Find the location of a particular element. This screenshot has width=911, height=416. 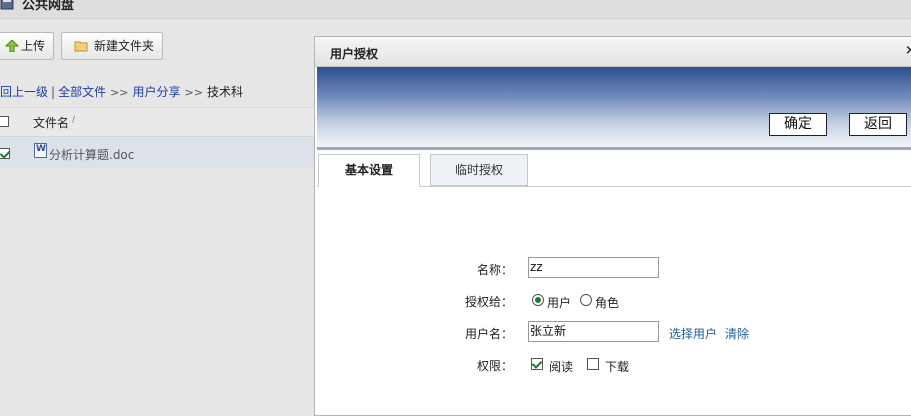

table-row: 分析计算题.doc is located at coordinates (157, 153).